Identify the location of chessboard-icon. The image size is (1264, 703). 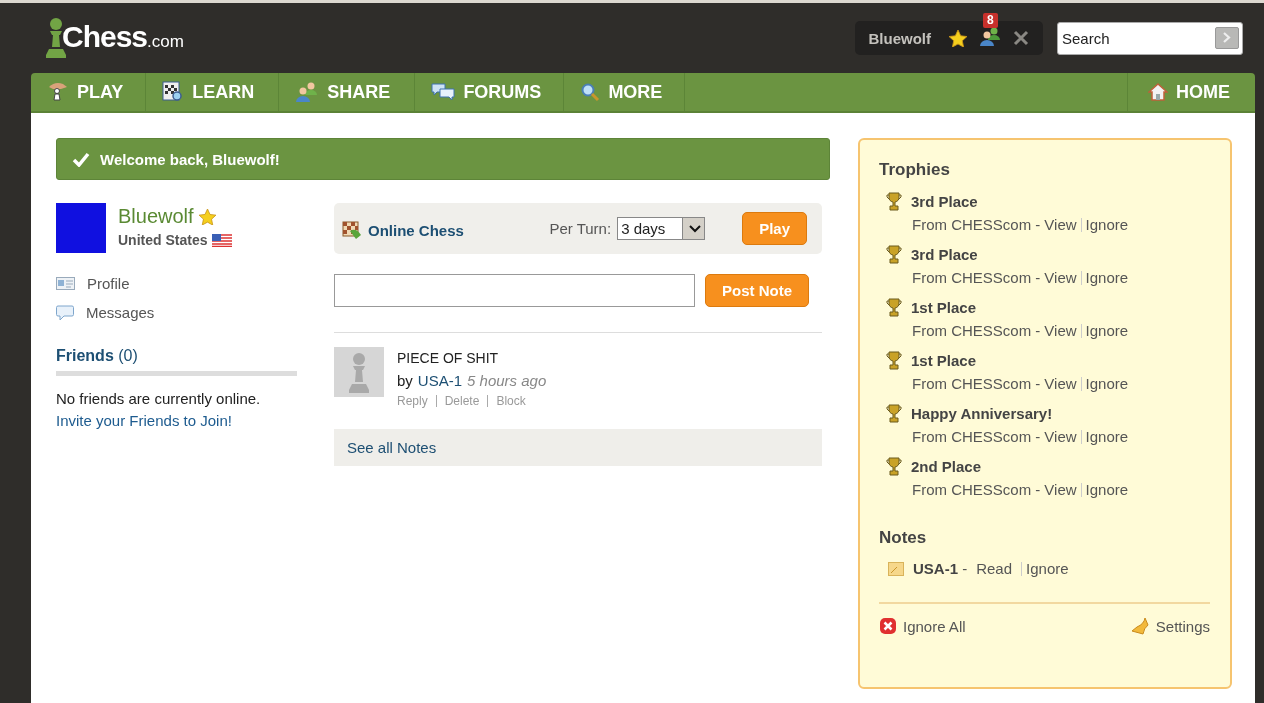
(352, 230).